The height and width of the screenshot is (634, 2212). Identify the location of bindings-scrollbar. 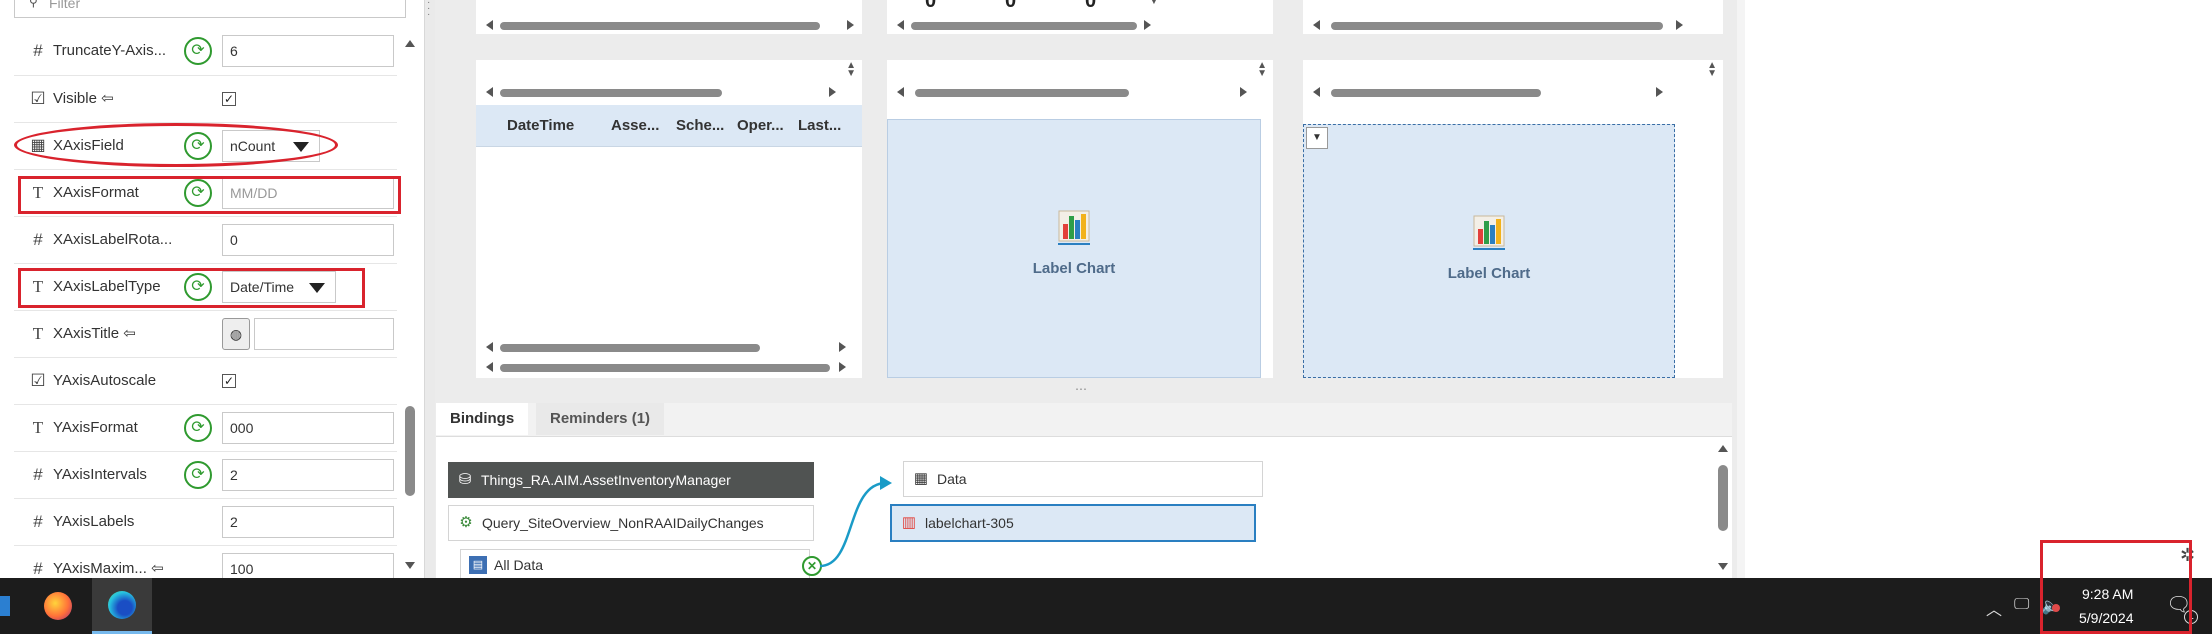
(1723, 509).